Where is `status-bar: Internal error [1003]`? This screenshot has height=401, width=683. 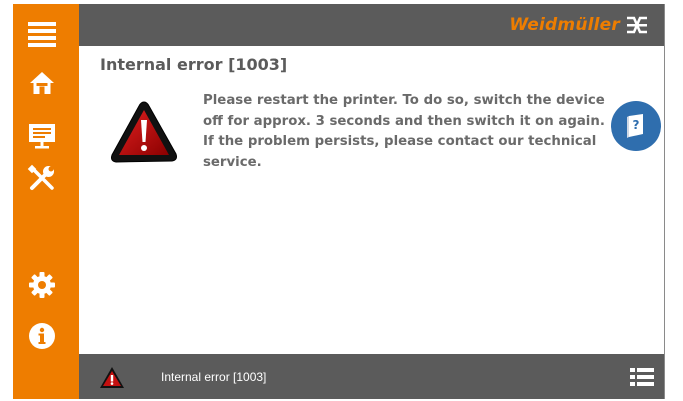 status-bar: Internal error [1003] is located at coordinates (371, 376).